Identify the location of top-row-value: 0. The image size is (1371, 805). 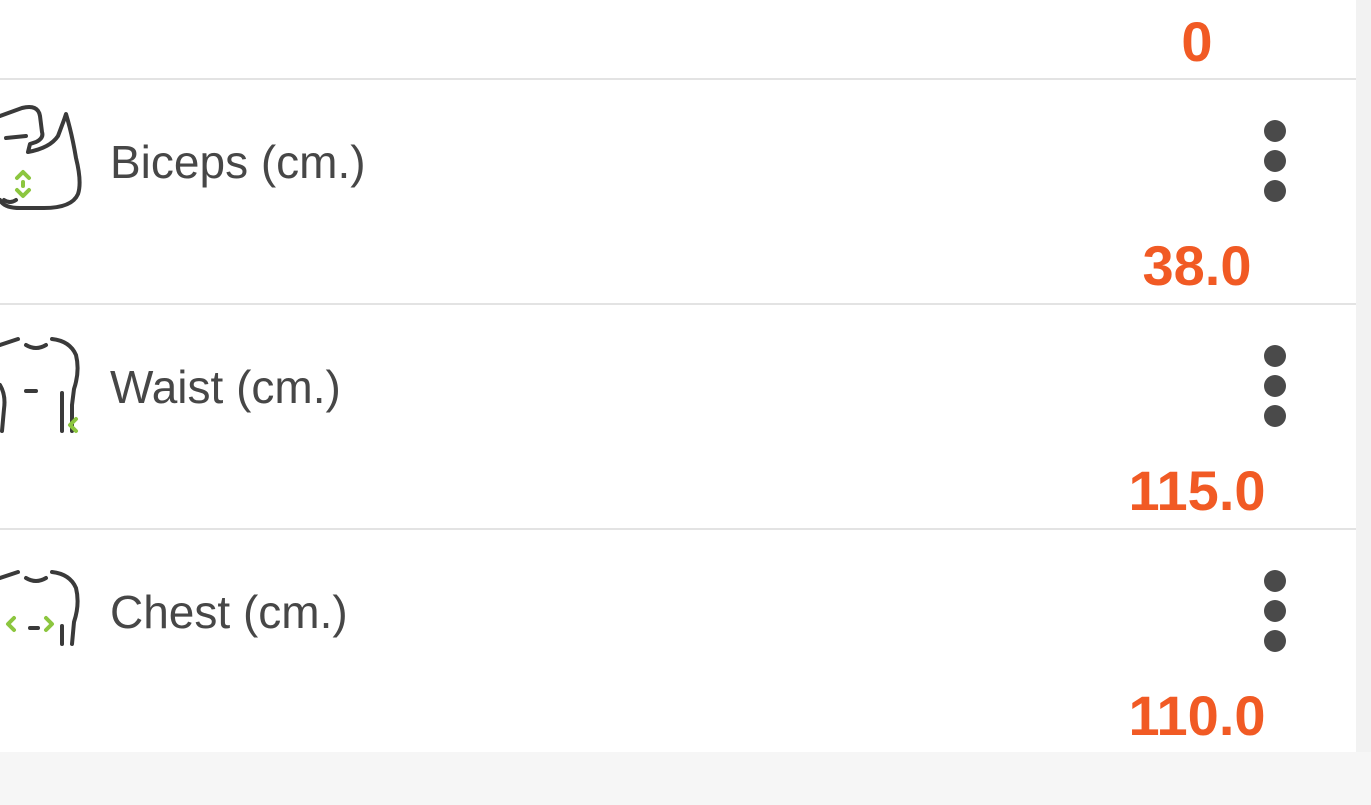
(1197, 41).